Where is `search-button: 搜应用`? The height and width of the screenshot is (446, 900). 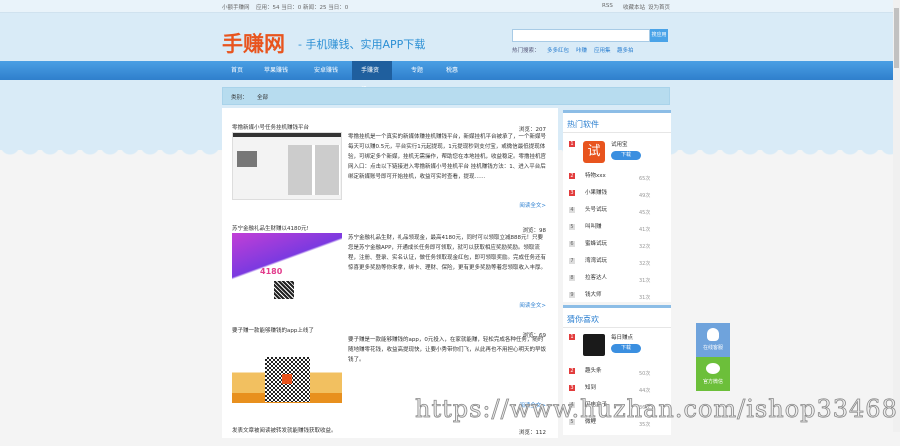 search-button: 搜应用 is located at coordinates (659, 35).